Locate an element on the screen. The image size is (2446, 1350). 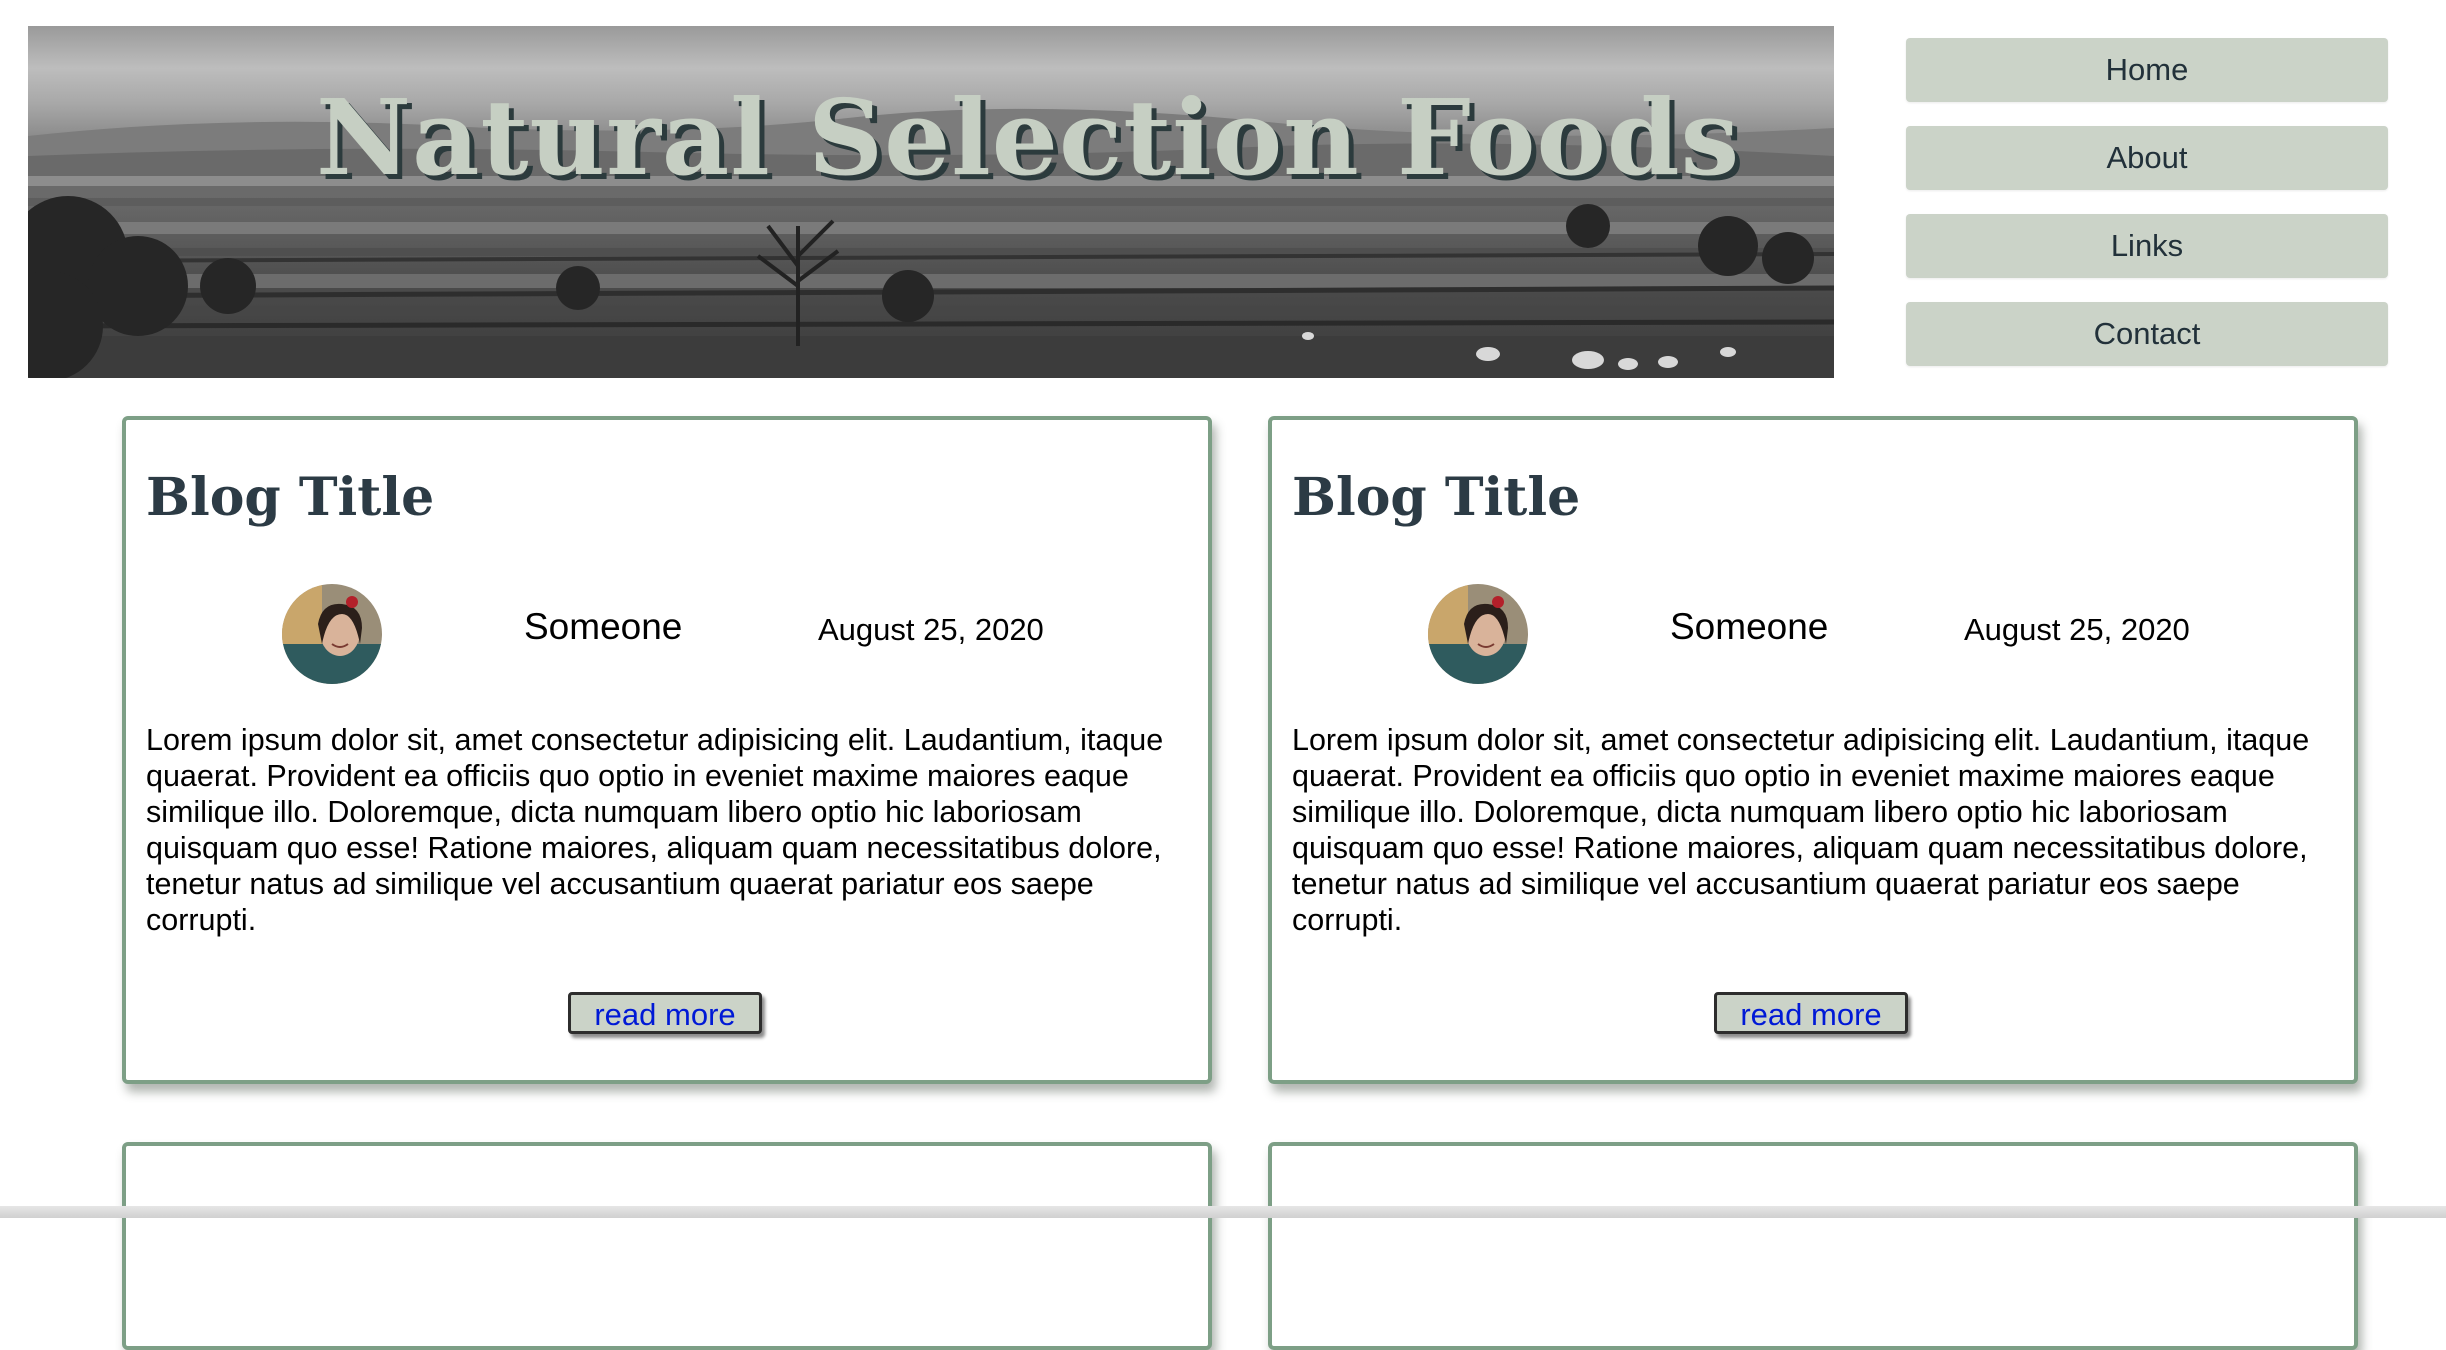
nav-links-button: Links is located at coordinates (2147, 246).